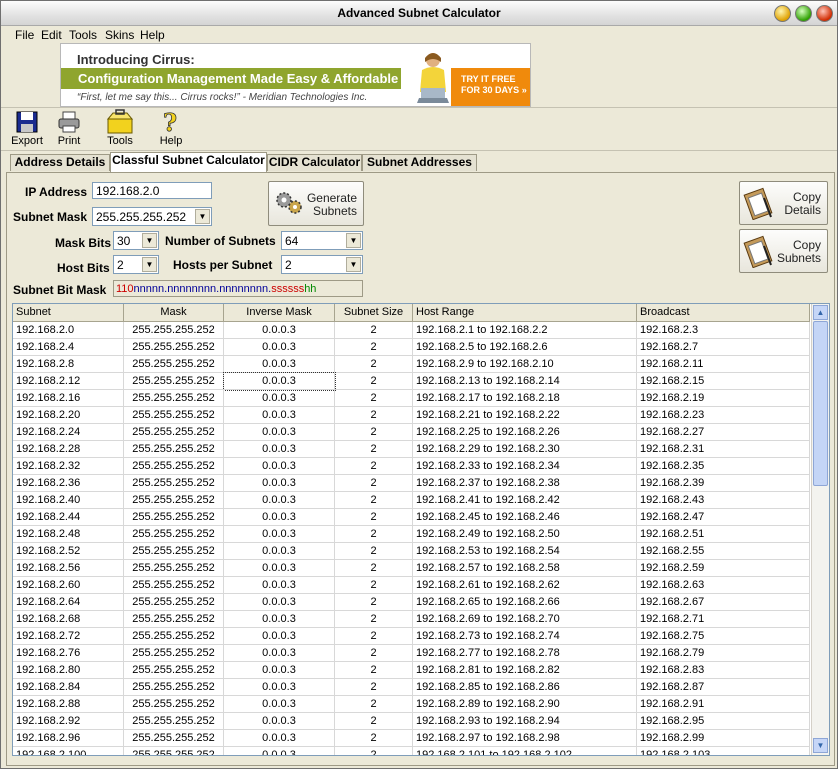 The height and width of the screenshot is (769, 838). I want to click on cell-broadcast: 192.168.2.83, so click(723, 670).